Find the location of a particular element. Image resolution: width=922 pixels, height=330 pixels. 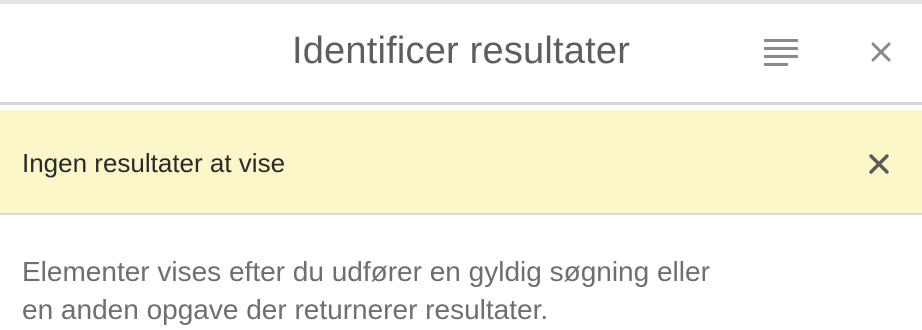

close-panel-button is located at coordinates (881, 52).